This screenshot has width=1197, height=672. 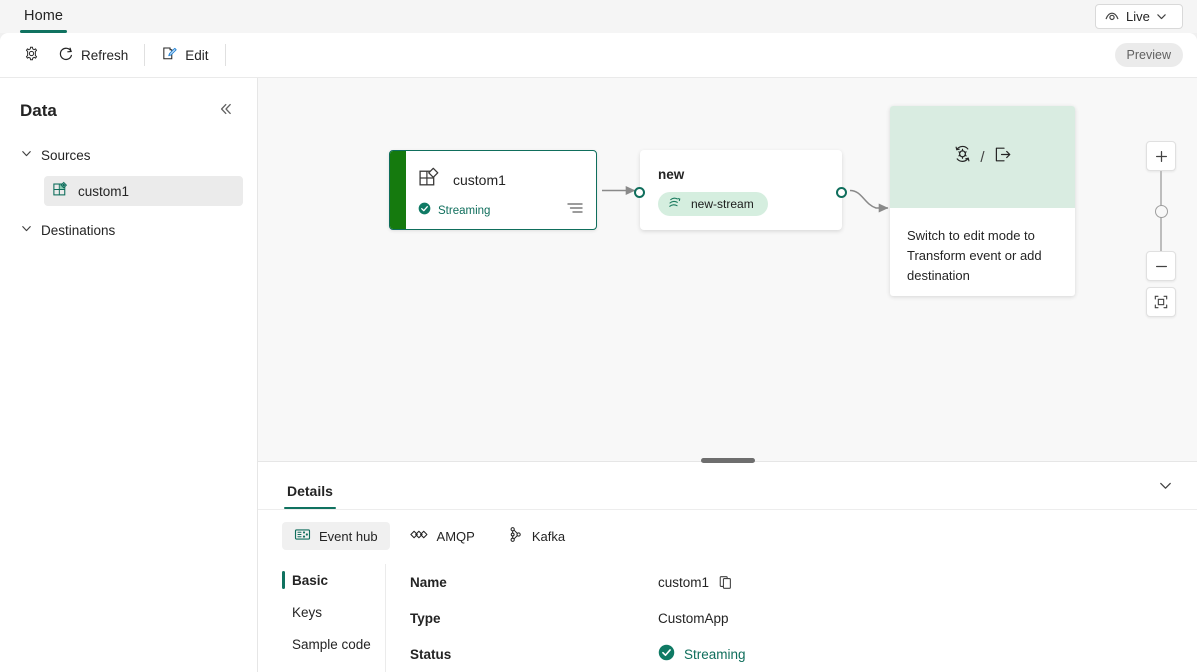 What do you see at coordinates (598, 55) in the screenshot?
I see `command-bar: Refresh Edit Preview` at bounding box center [598, 55].